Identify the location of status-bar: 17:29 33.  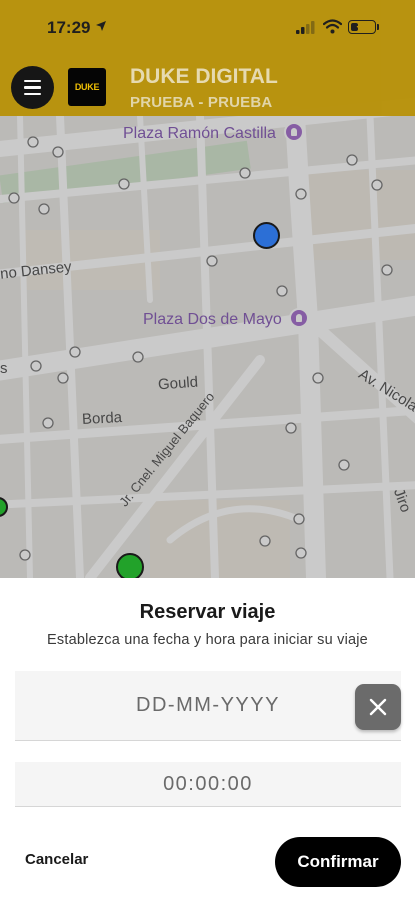
(207, 28).